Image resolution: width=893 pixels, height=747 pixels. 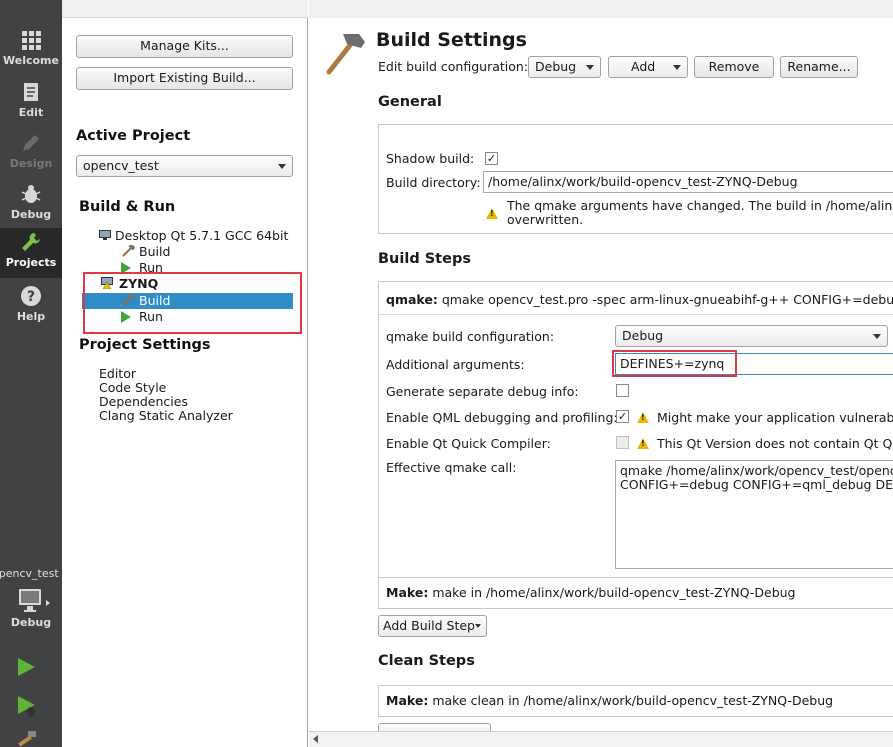 I want to click on warning-line: overwritten., so click(x=545, y=219).